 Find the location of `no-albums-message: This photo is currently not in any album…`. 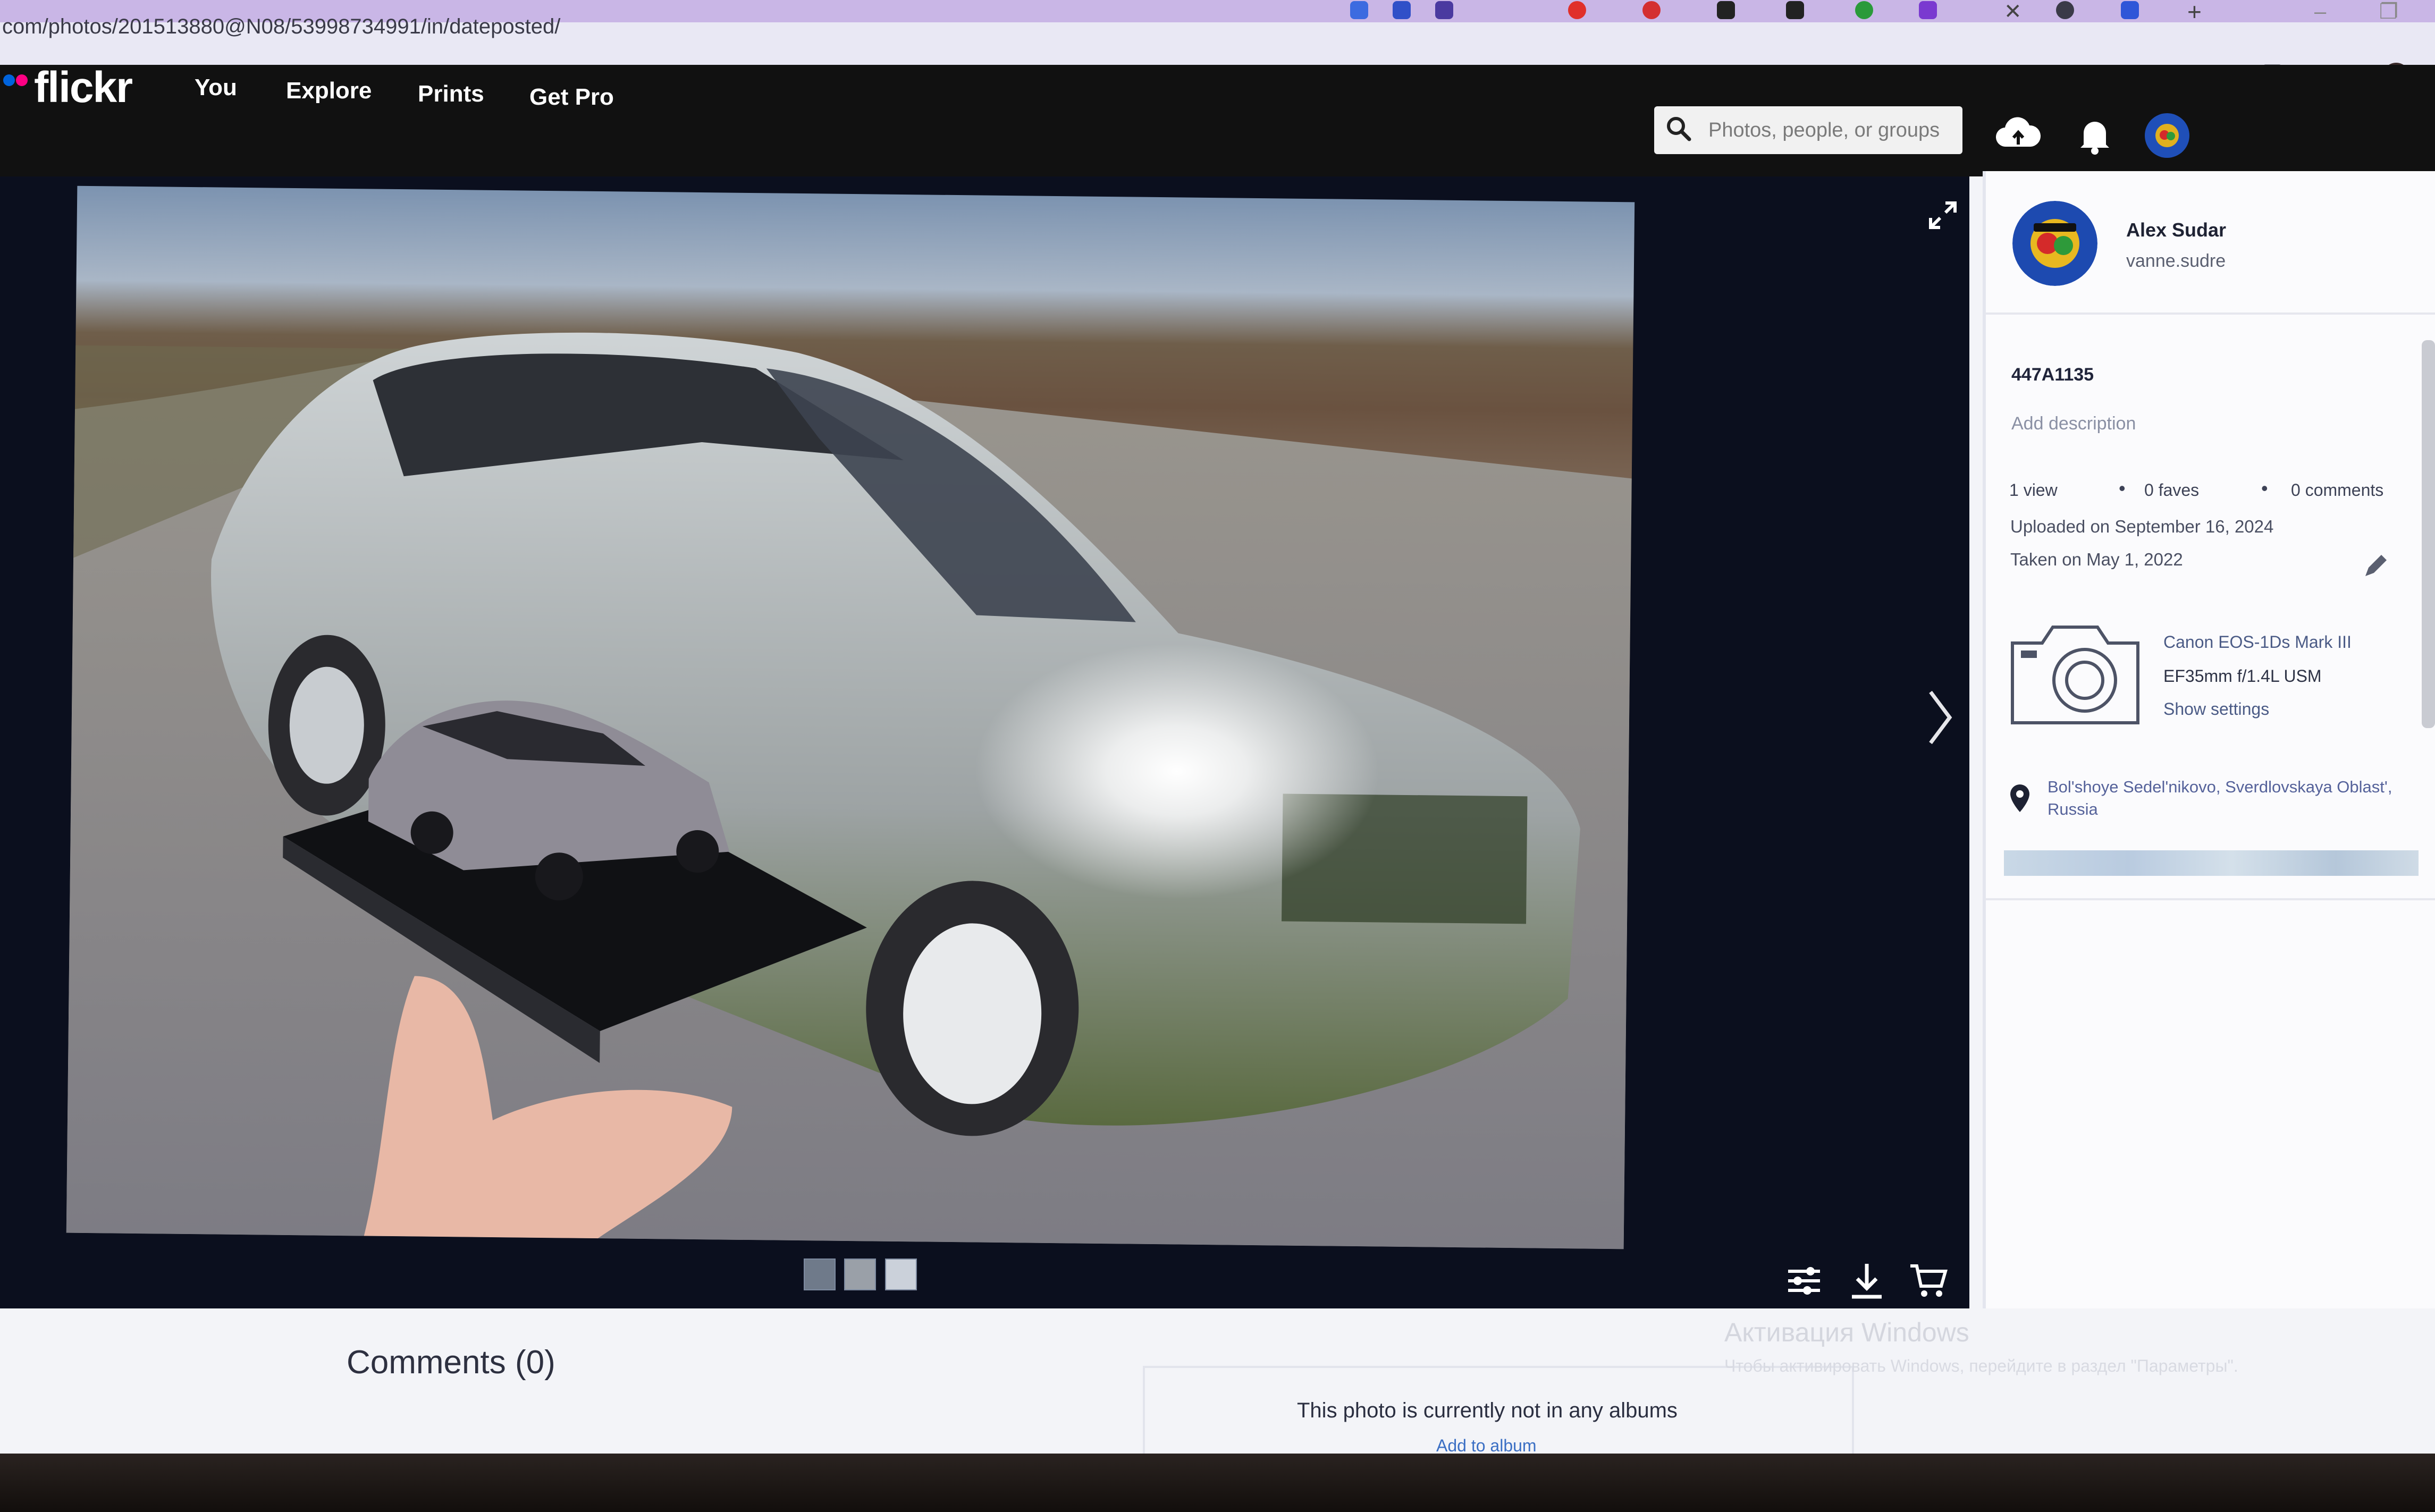

no-albums-message: This photo is currently not in any album… is located at coordinates (1487, 1410).